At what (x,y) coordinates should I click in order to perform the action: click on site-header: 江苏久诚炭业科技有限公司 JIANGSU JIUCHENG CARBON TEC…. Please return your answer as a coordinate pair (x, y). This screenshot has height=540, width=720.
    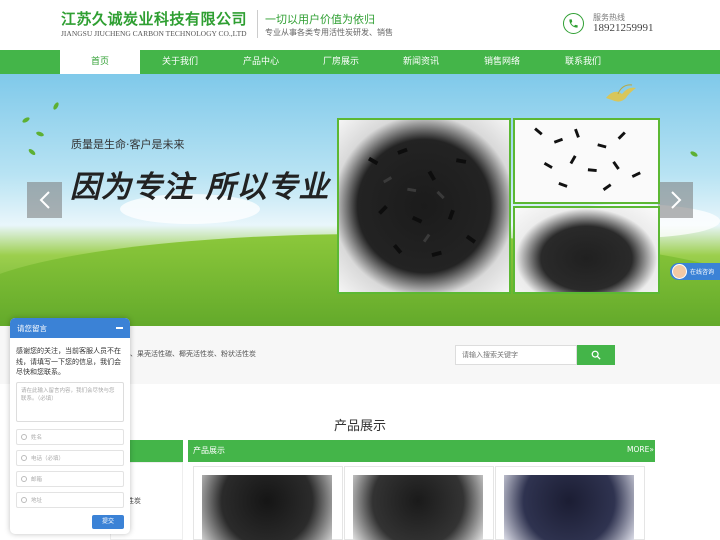
    Looking at the image, I should click on (360, 25).